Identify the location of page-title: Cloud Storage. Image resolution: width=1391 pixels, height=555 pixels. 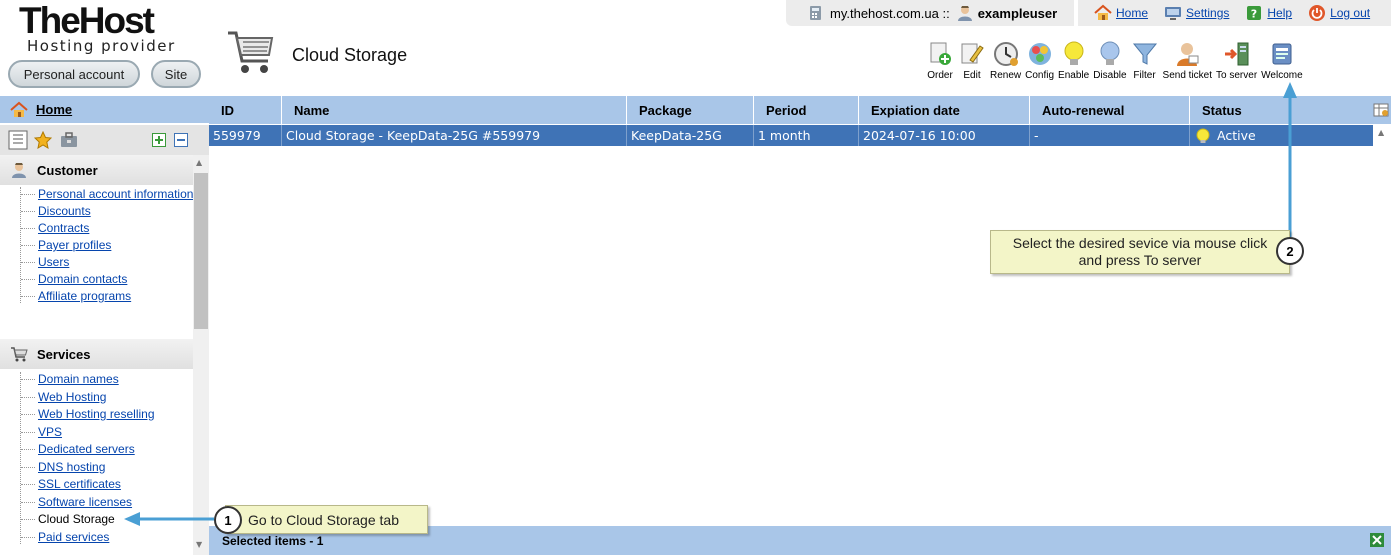
(350, 55).